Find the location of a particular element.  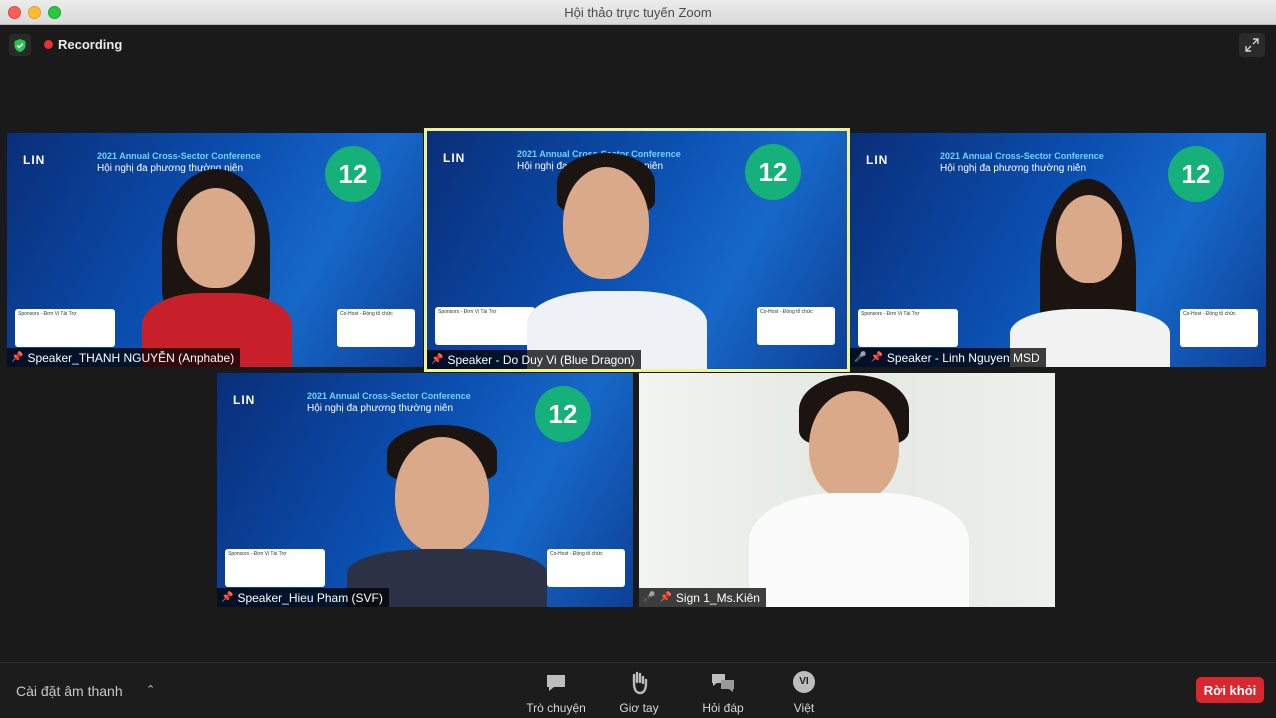

participant-name-tag: 🎤 📌 Sign 1_Ms.Kiên is located at coordinates (702, 597).